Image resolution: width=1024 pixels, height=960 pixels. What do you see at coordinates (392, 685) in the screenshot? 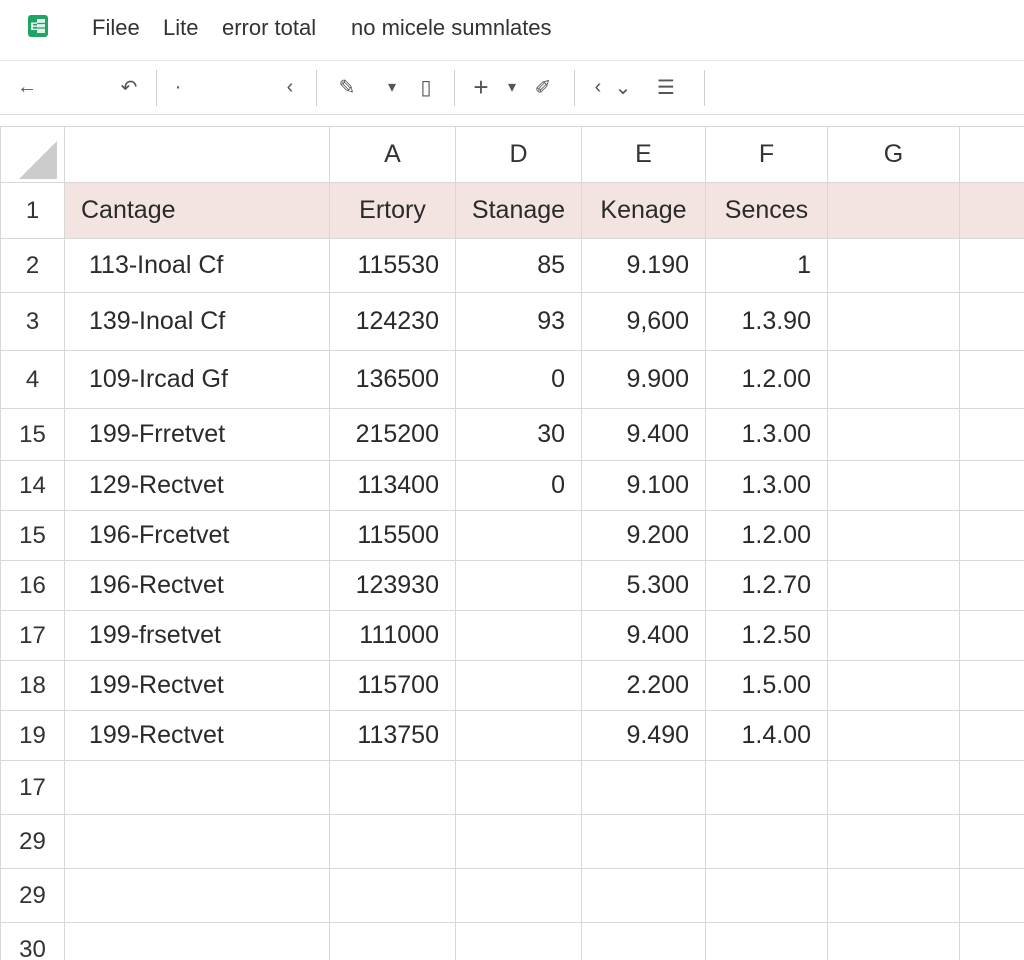
I see `cell: 115700` at bounding box center [392, 685].